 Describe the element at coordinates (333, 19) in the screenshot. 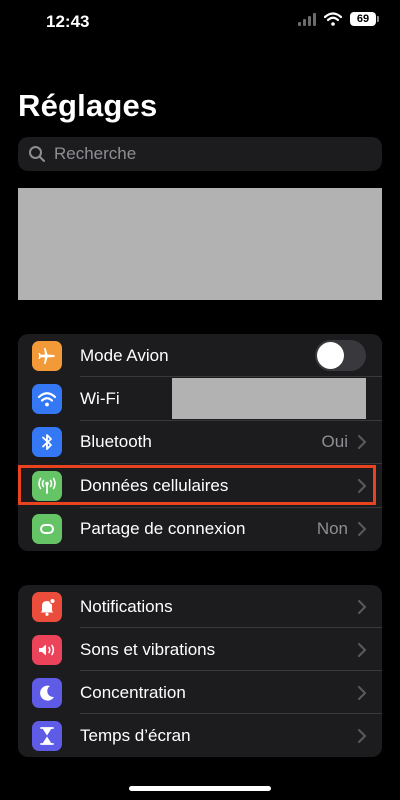

I see `wifi-status-icon` at that location.